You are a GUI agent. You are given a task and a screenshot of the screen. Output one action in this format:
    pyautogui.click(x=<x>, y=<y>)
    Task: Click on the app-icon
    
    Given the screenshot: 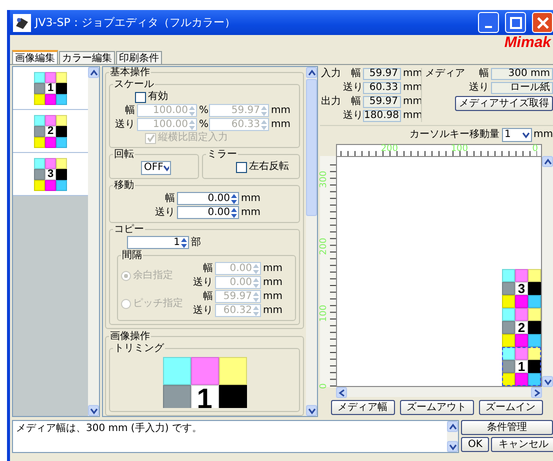 What is the action you would take?
    pyautogui.click(x=22, y=23)
    